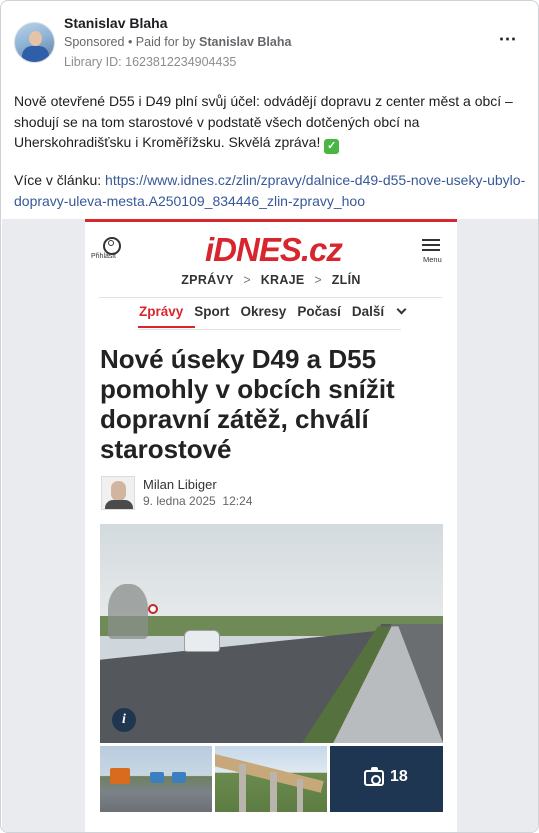  Describe the element at coordinates (374, 776) in the screenshot. I see `camera-icon` at that location.